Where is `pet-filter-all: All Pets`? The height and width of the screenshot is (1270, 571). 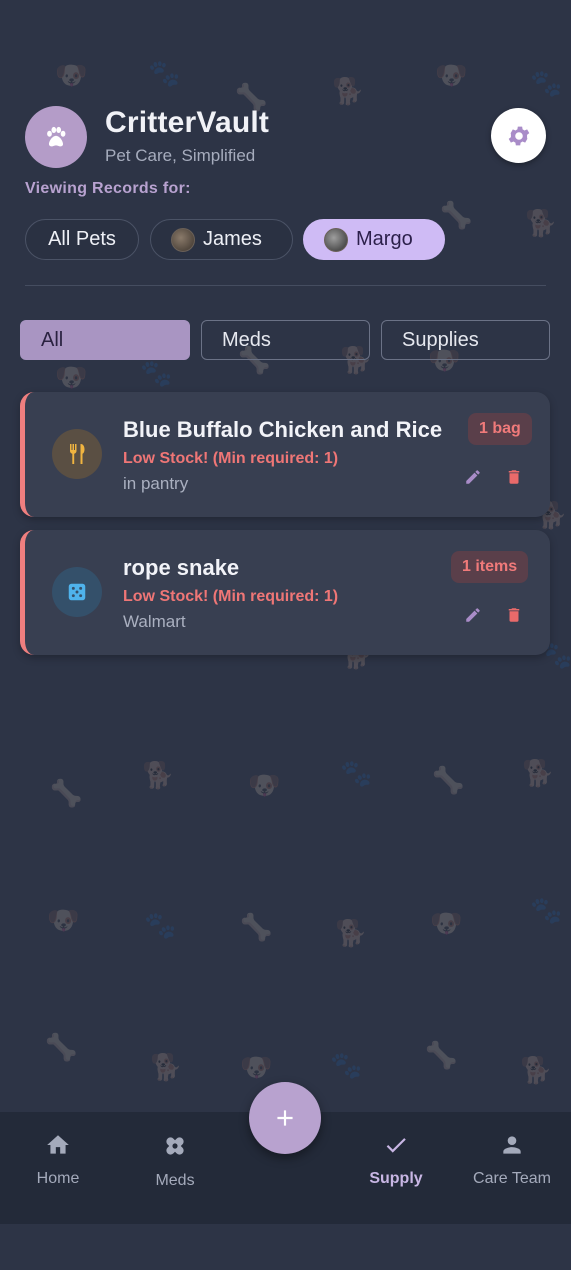
pet-filter-all: All Pets is located at coordinates (82, 239).